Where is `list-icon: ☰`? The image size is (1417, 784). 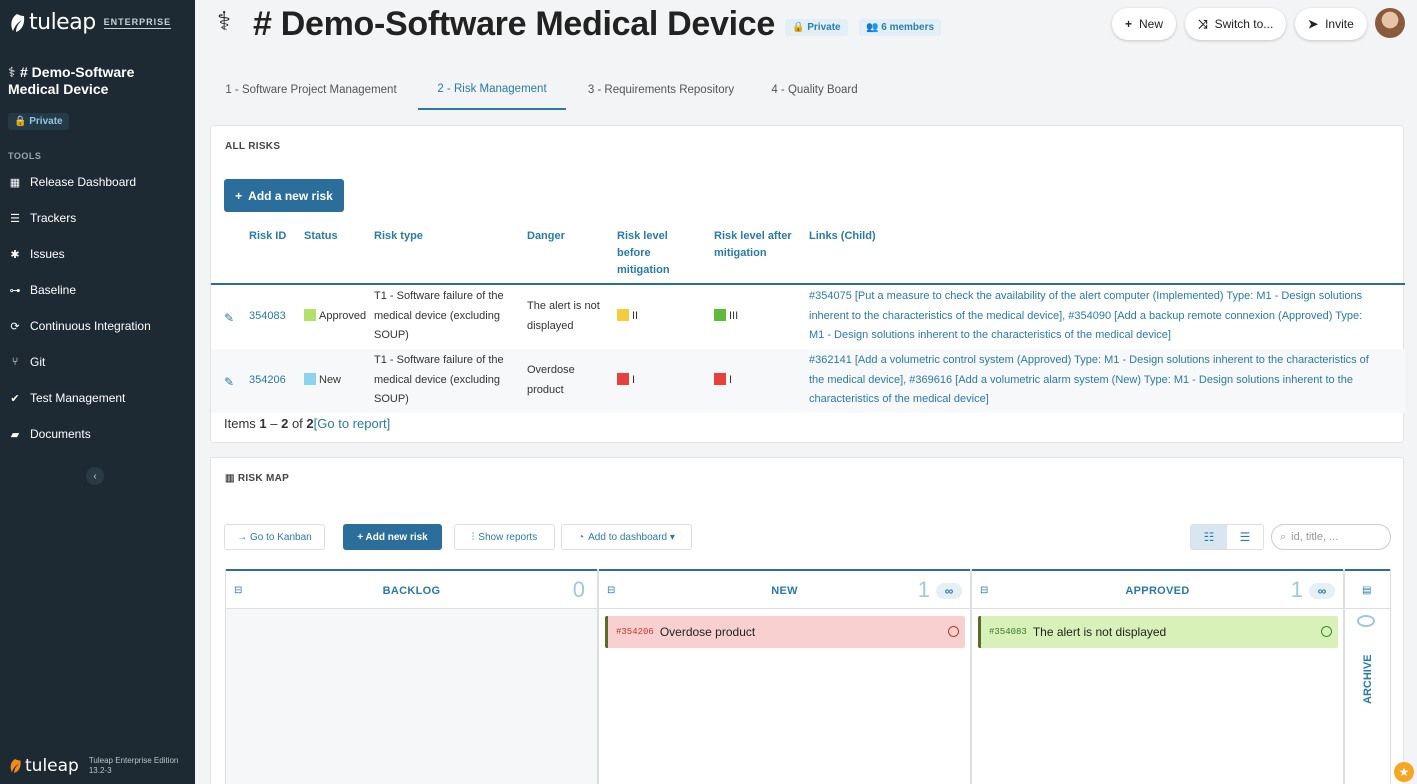 list-icon: ☰ is located at coordinates (15, 218).